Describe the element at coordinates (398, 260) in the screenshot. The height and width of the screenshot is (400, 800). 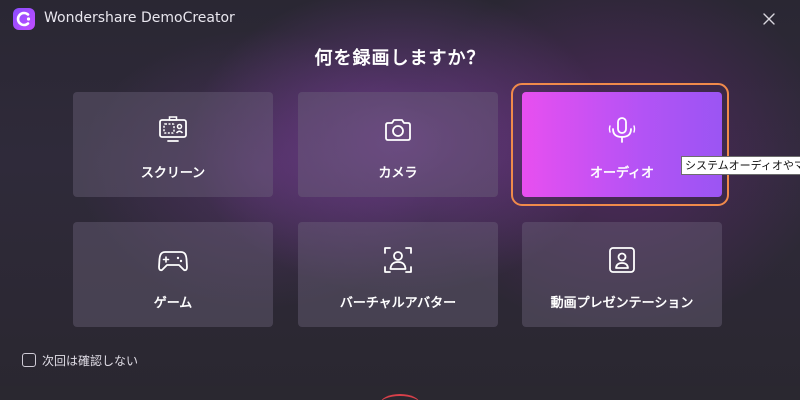
I see `avatar-icon` at that location.